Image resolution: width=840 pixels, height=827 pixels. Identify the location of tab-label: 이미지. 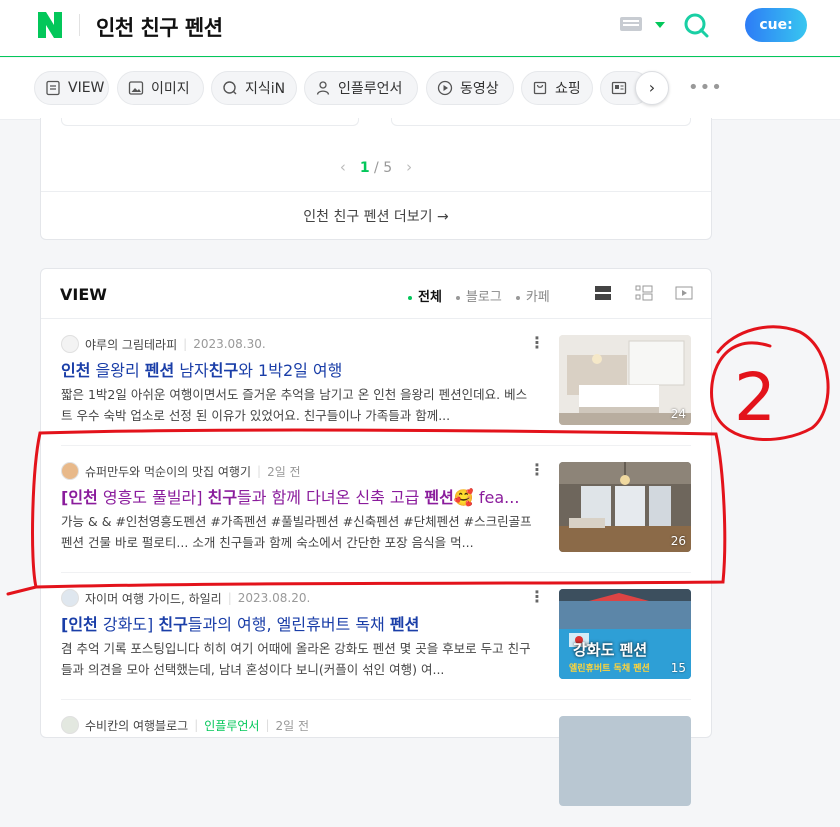
(170, 89).